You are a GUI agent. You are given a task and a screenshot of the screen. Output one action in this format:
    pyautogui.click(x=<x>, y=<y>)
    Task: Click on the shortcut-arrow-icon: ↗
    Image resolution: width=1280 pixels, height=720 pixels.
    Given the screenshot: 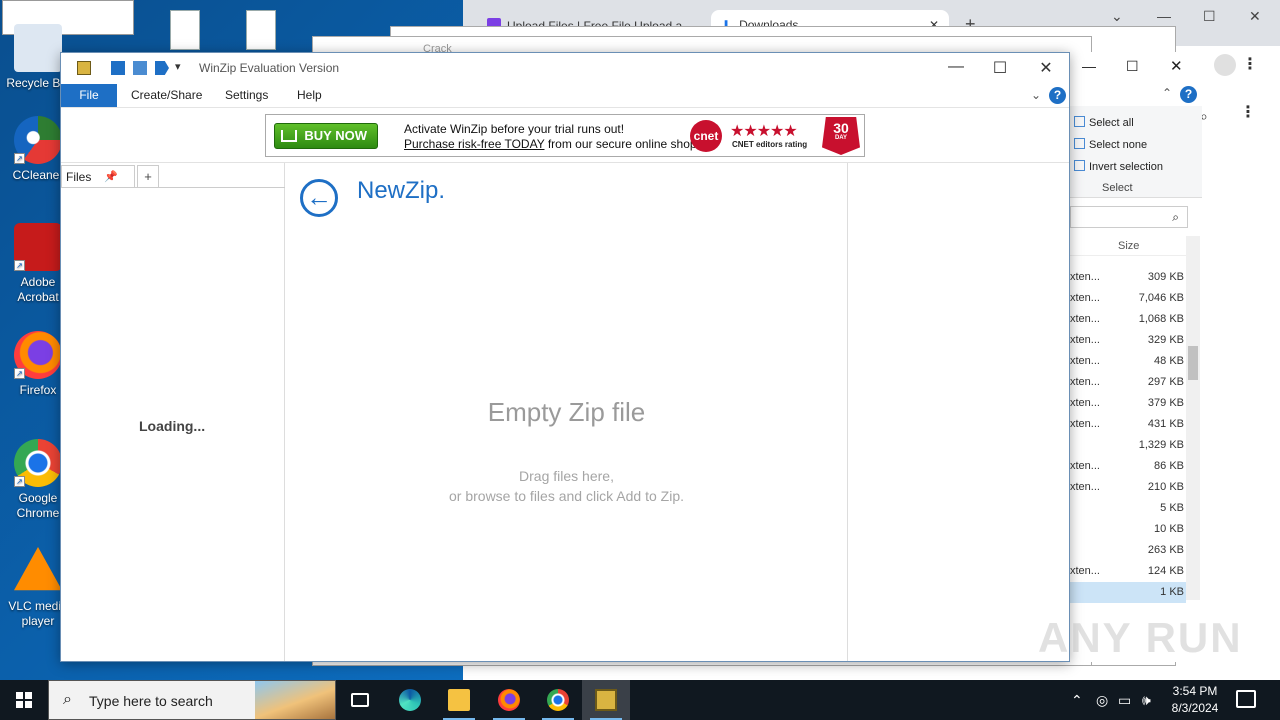 What is the action you would take?
    pyautogui.click(x=19, y=265)
    